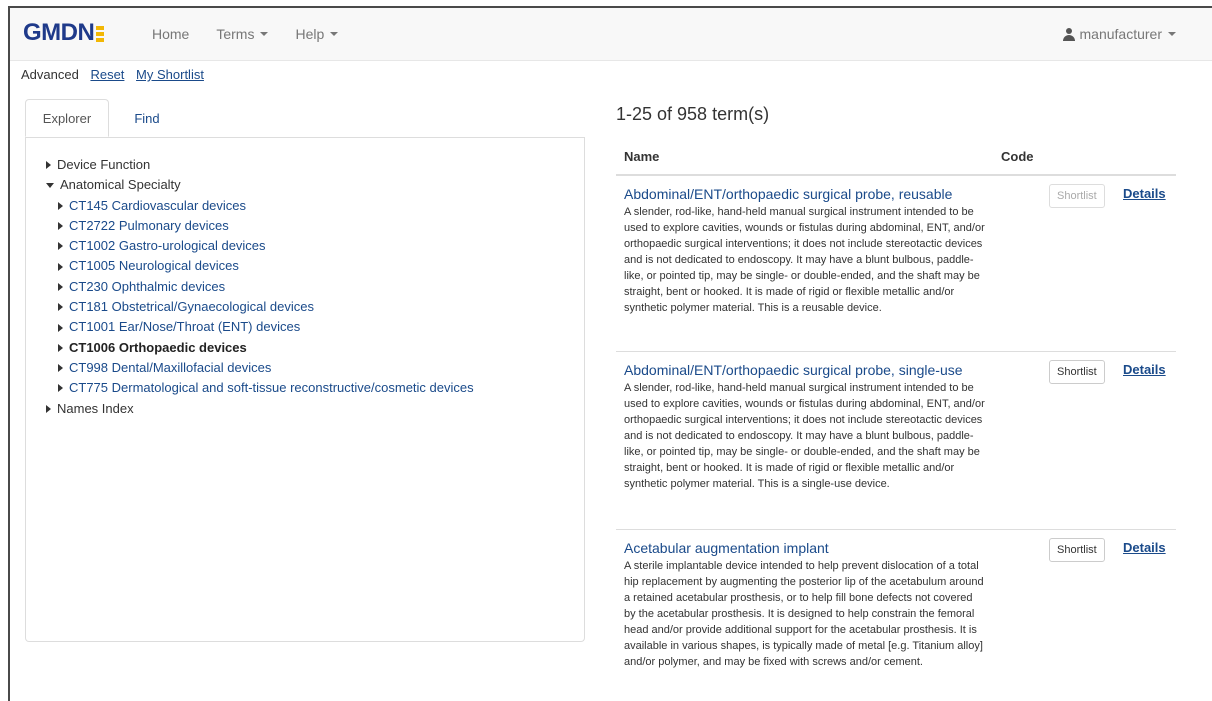 The width and height of the screenshot is (1212, 701). What do you see at coordinates (310, 34) in the screenshot?
I see `nav-help-label: Help` at bounding box center [310, 34].